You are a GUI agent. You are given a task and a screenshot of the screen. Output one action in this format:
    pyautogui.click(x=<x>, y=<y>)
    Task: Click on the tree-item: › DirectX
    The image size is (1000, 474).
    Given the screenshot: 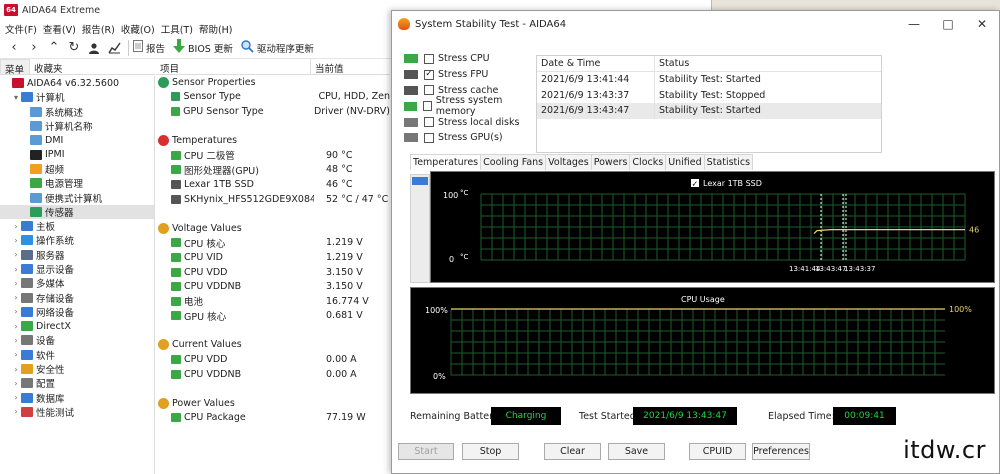 What is the action you would take?
    pyautogui.click(x=77, y=326)
    